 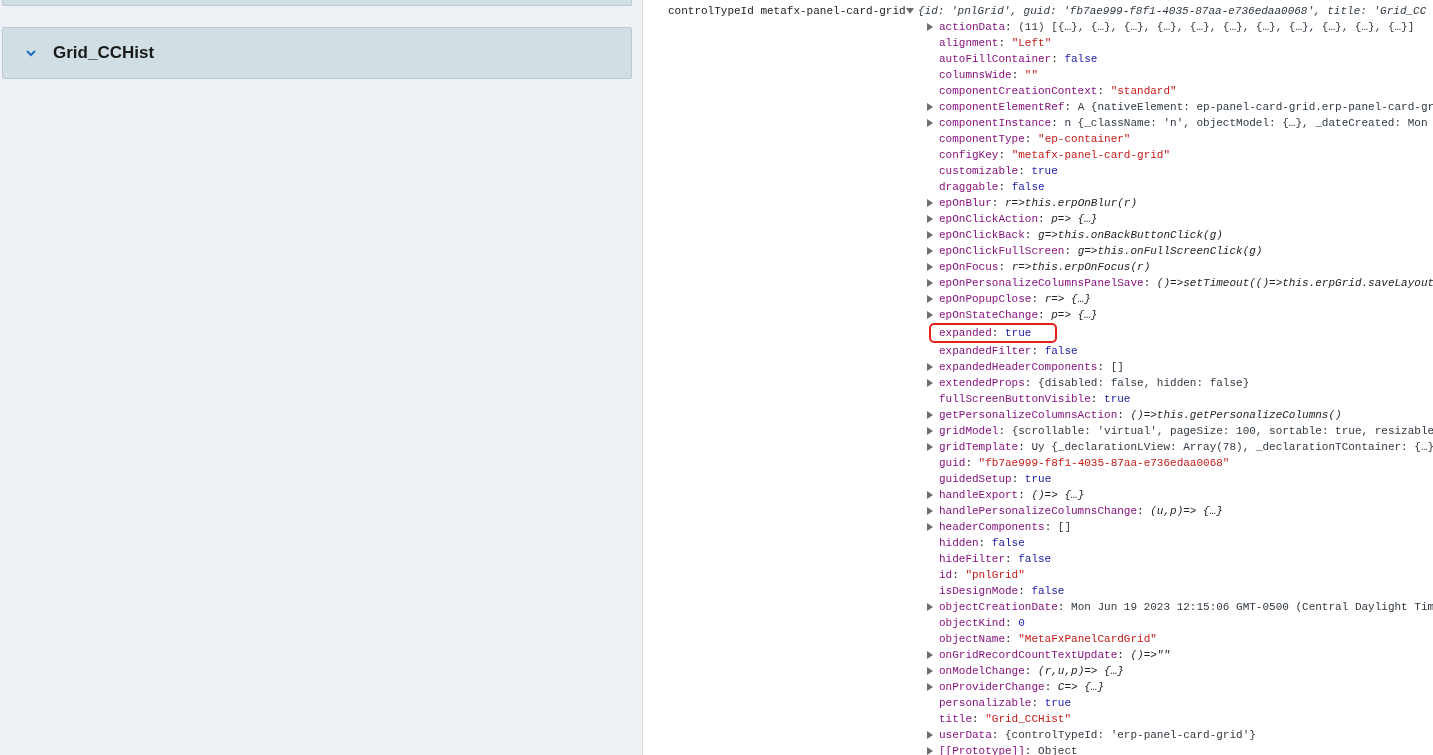 What do you see at coordinates (787, 11) in the screenshot?
I see `log-label: controlTypeId metafx-panel-card-grid` at bounding box center [787, 11].